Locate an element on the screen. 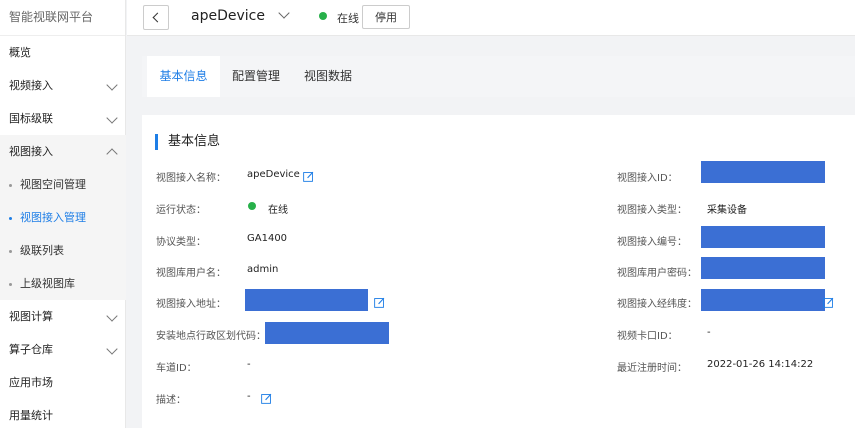 This screenshot has height=428, width=855. field-label-coordinates: 视图接入经纬度： is located at coordinates (657, 304).